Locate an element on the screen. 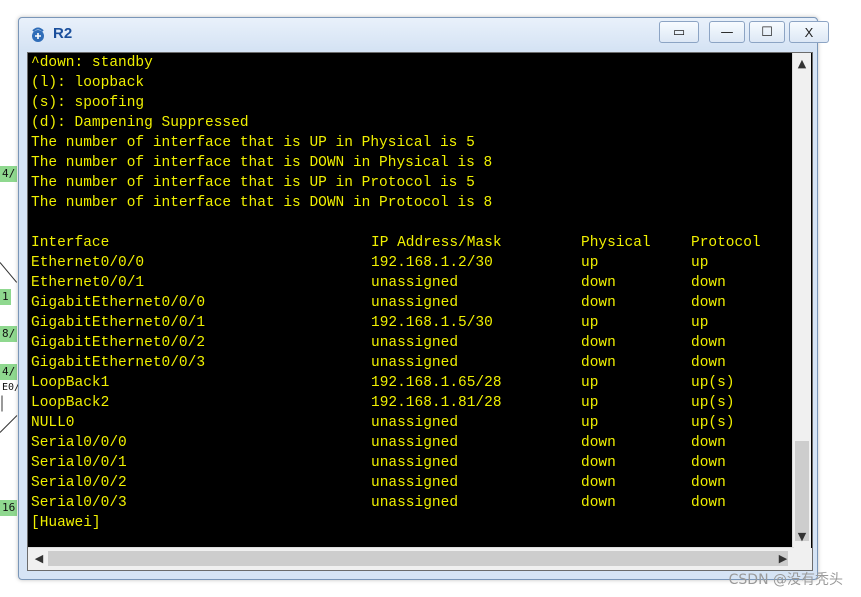 This screenshot has height=597, width=861. topology-label: 8/ is located at coordinates (9, 334).